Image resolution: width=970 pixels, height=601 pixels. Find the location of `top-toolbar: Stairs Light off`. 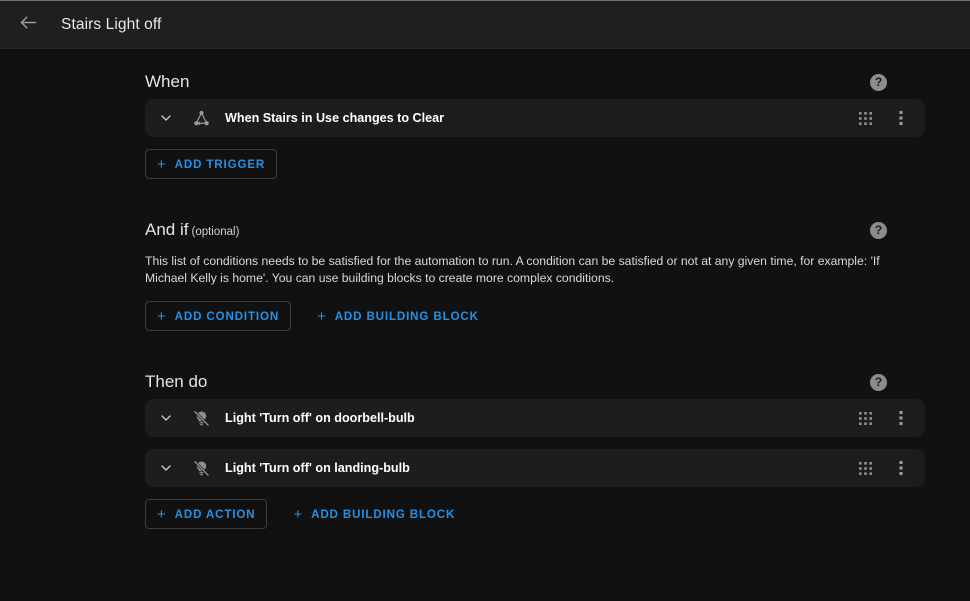

top-toolbar: Stairs Light off is located at coordinates (485, 25).